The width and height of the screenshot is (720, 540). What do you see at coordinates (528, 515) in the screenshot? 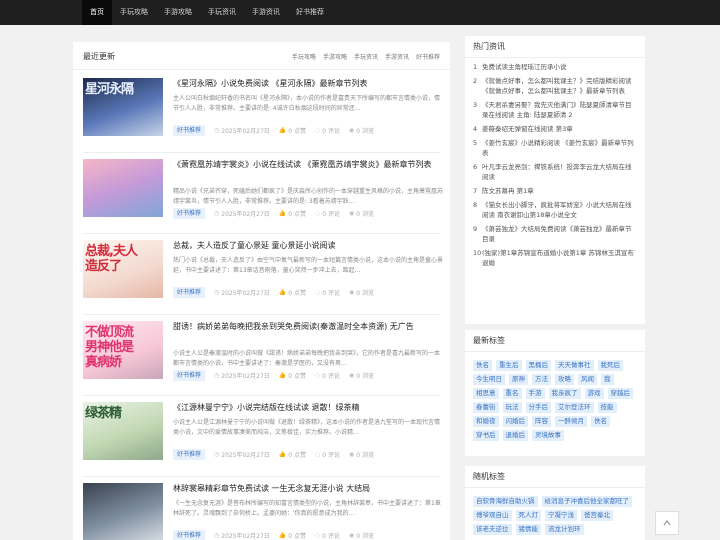
I see `tag-link: 死人灯` at bounding box center [528, 515].